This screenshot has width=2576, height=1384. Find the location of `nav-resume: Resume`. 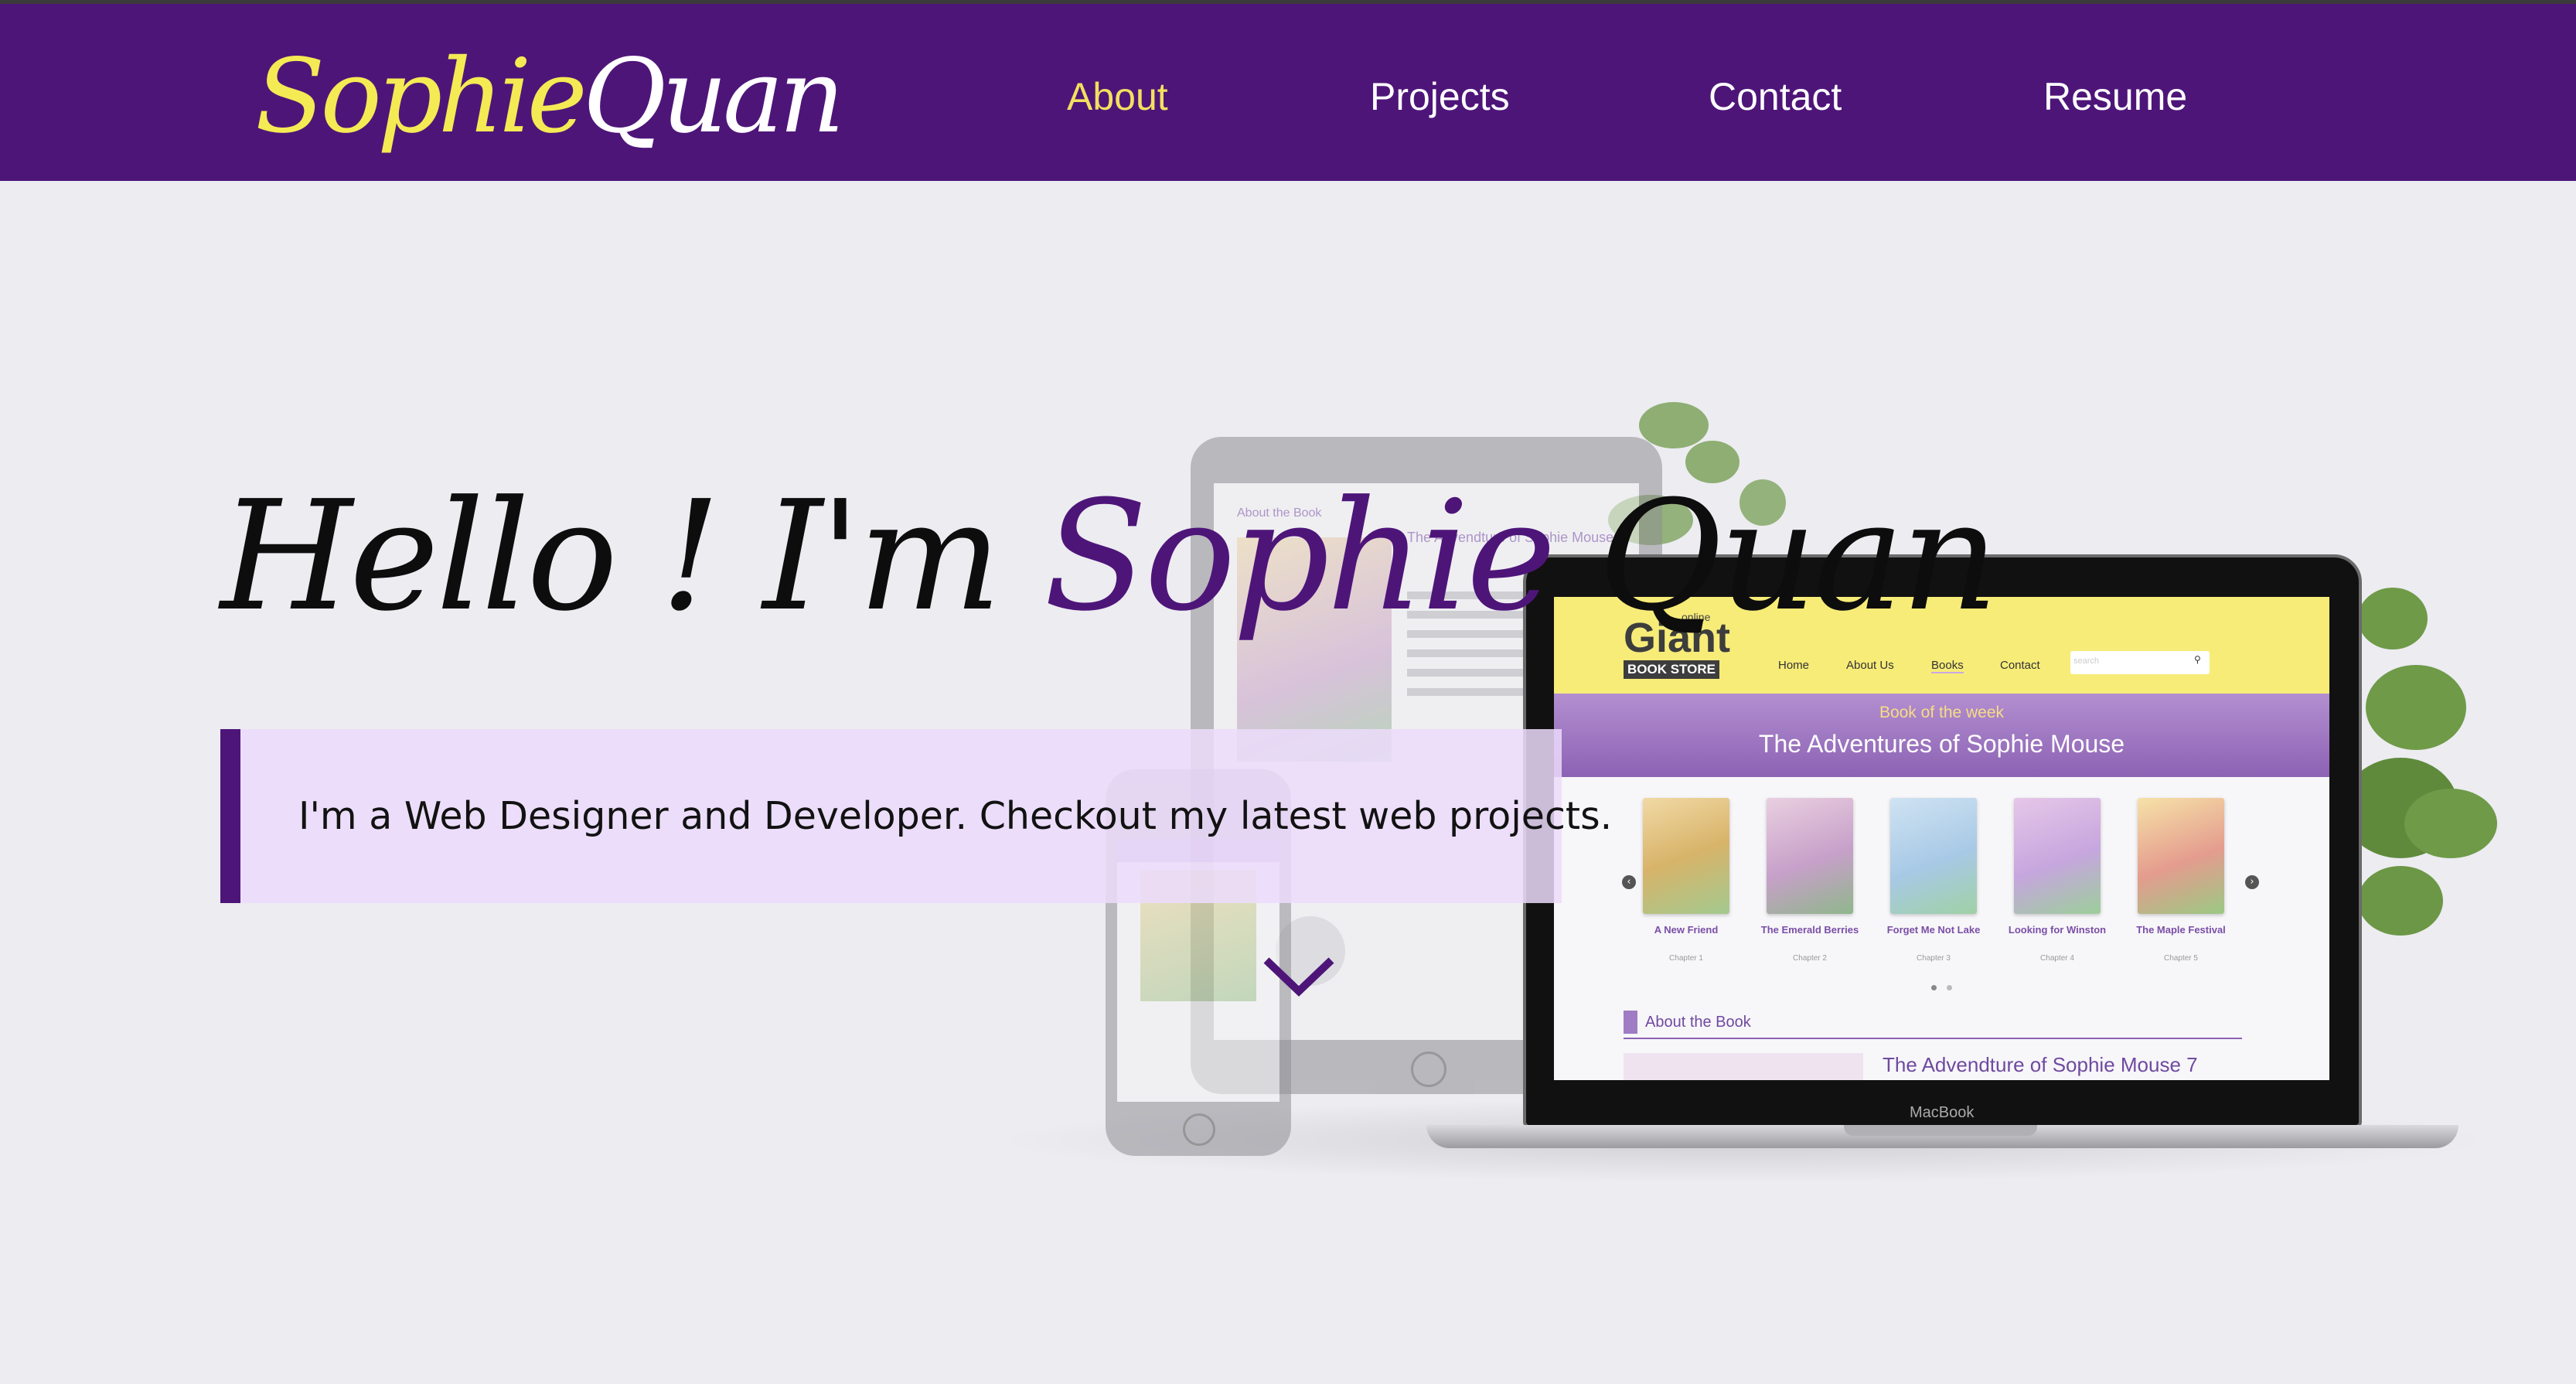

nav-resume: Resume is located at coordinates (2115, 97).